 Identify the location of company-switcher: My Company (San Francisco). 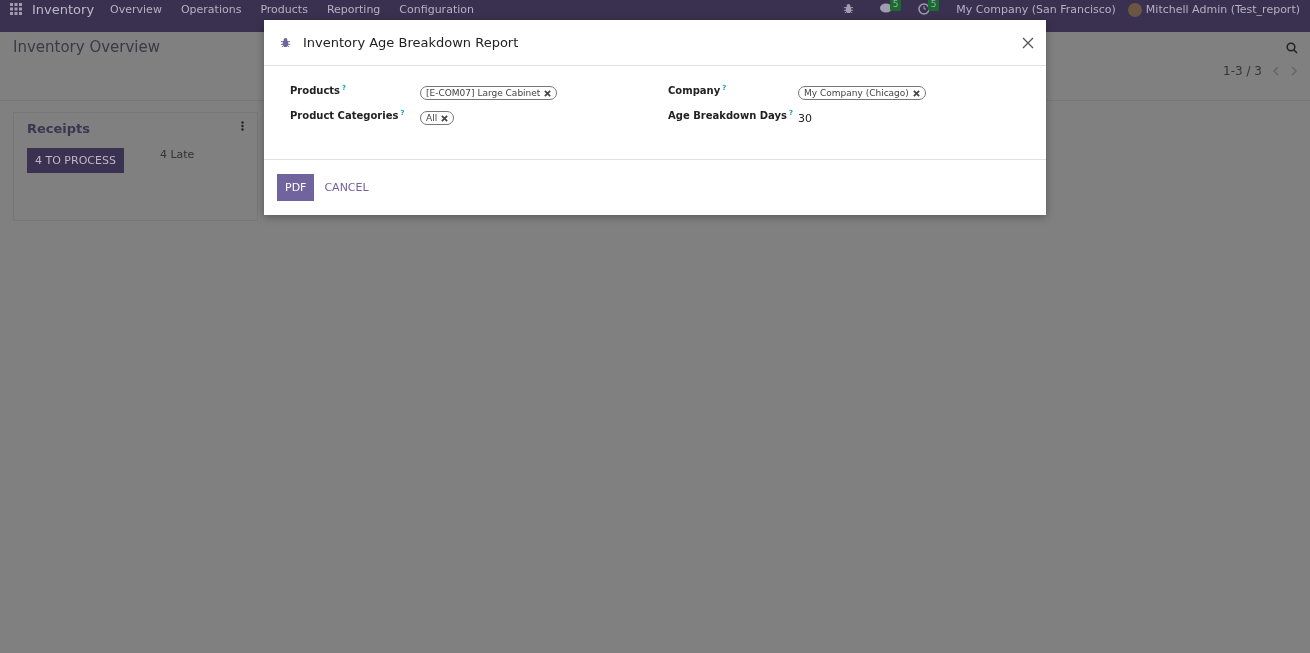
(1036, 10).